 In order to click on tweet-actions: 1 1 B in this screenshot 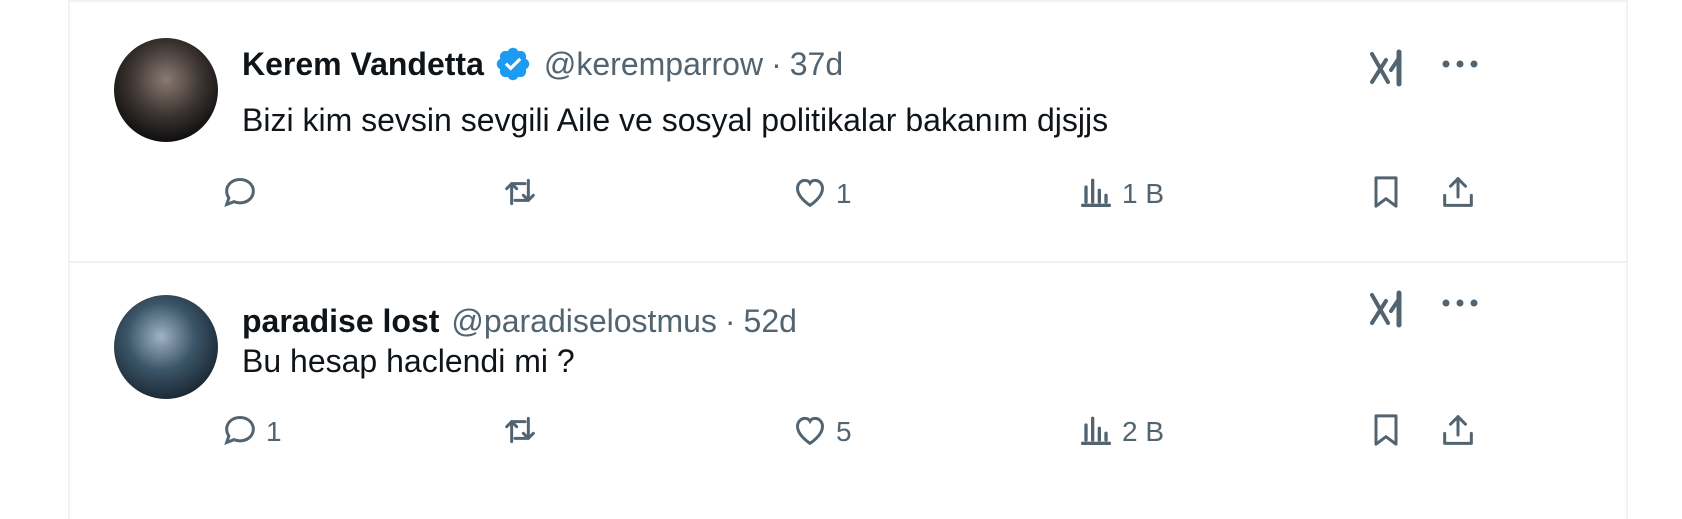, I will do `click(903, 194)`.